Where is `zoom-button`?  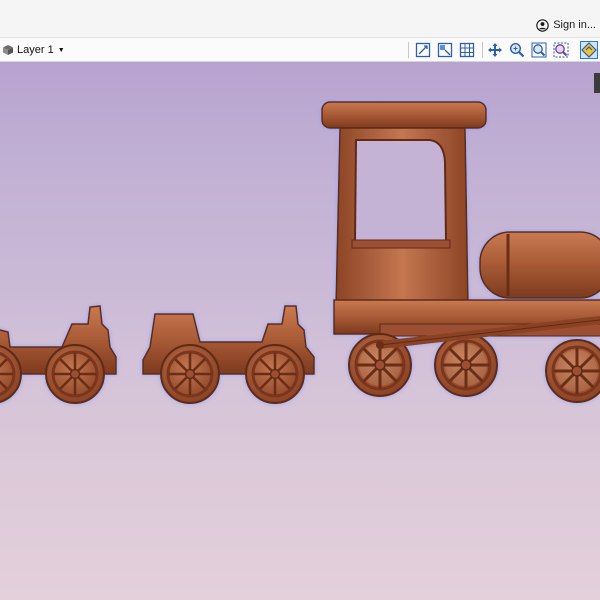
zoom-button is located at coordinates (517, 50).